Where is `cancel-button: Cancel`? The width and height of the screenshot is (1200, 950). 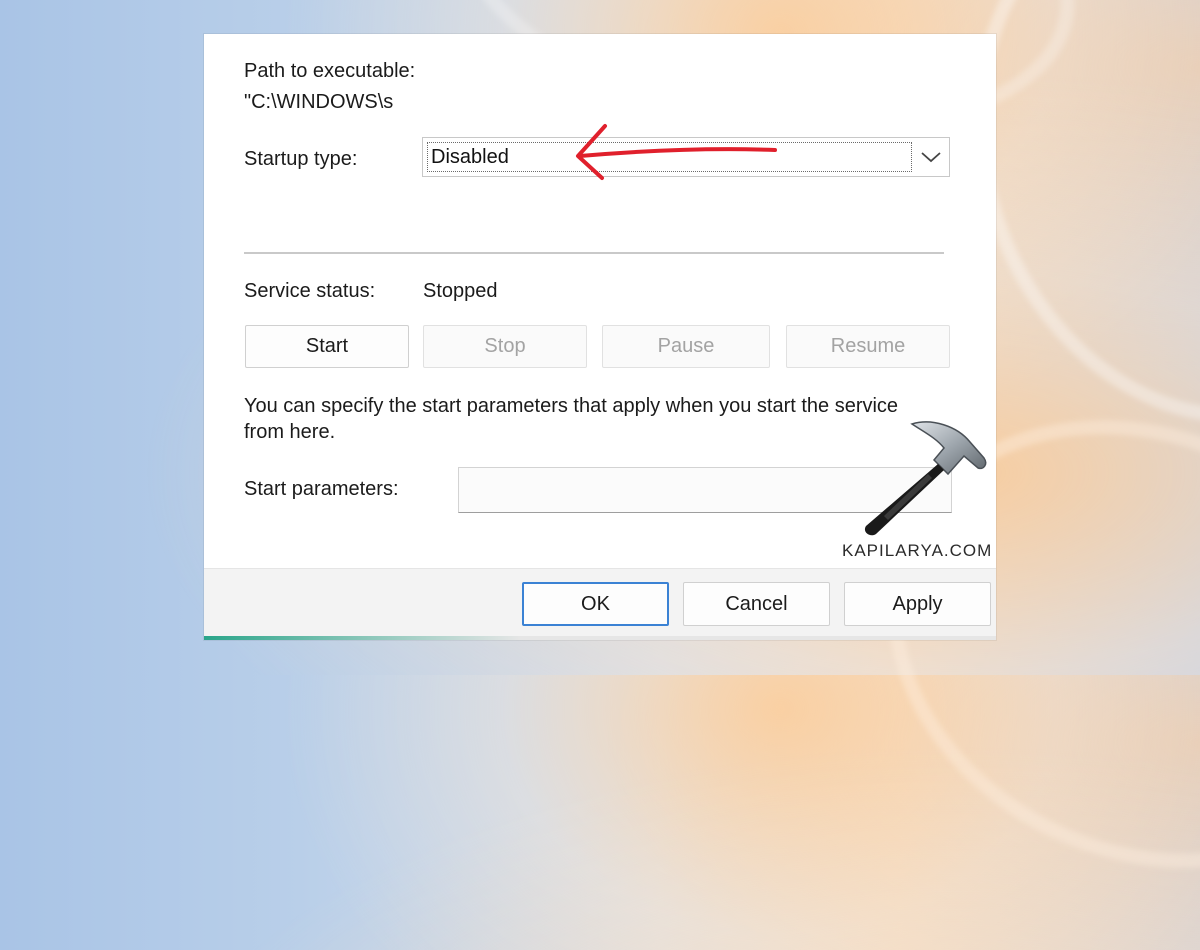 cancel-button: Cancel is located at coordinates (756, 604).